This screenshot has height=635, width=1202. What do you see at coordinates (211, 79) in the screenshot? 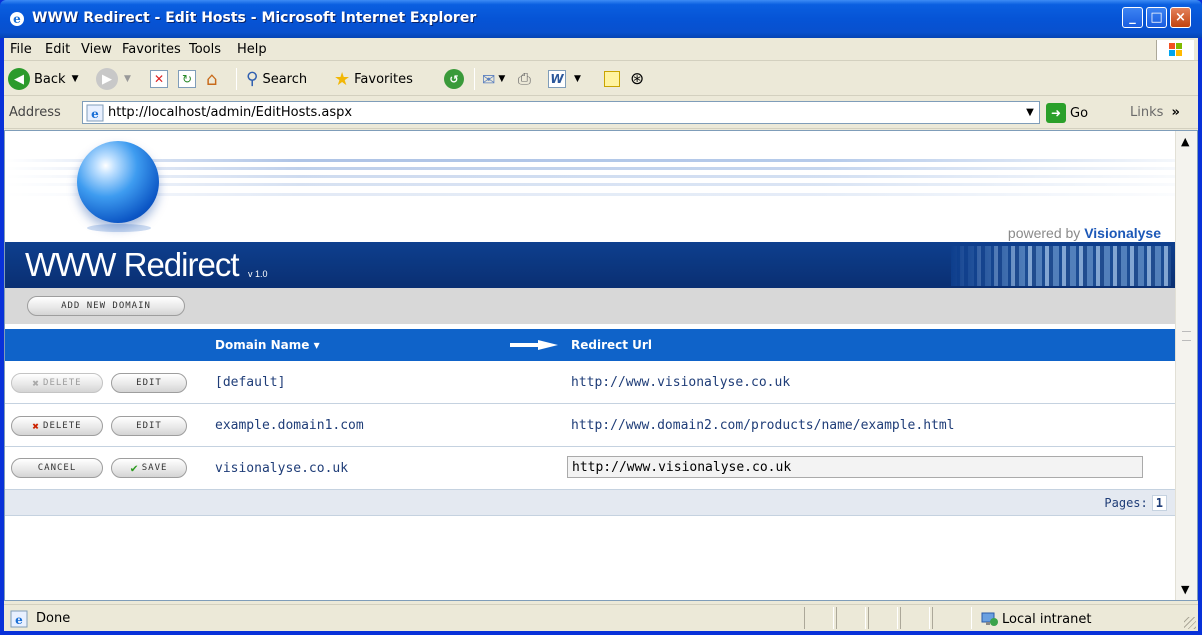
I see `home-button: ⌂` at bounding box center [211, 79].